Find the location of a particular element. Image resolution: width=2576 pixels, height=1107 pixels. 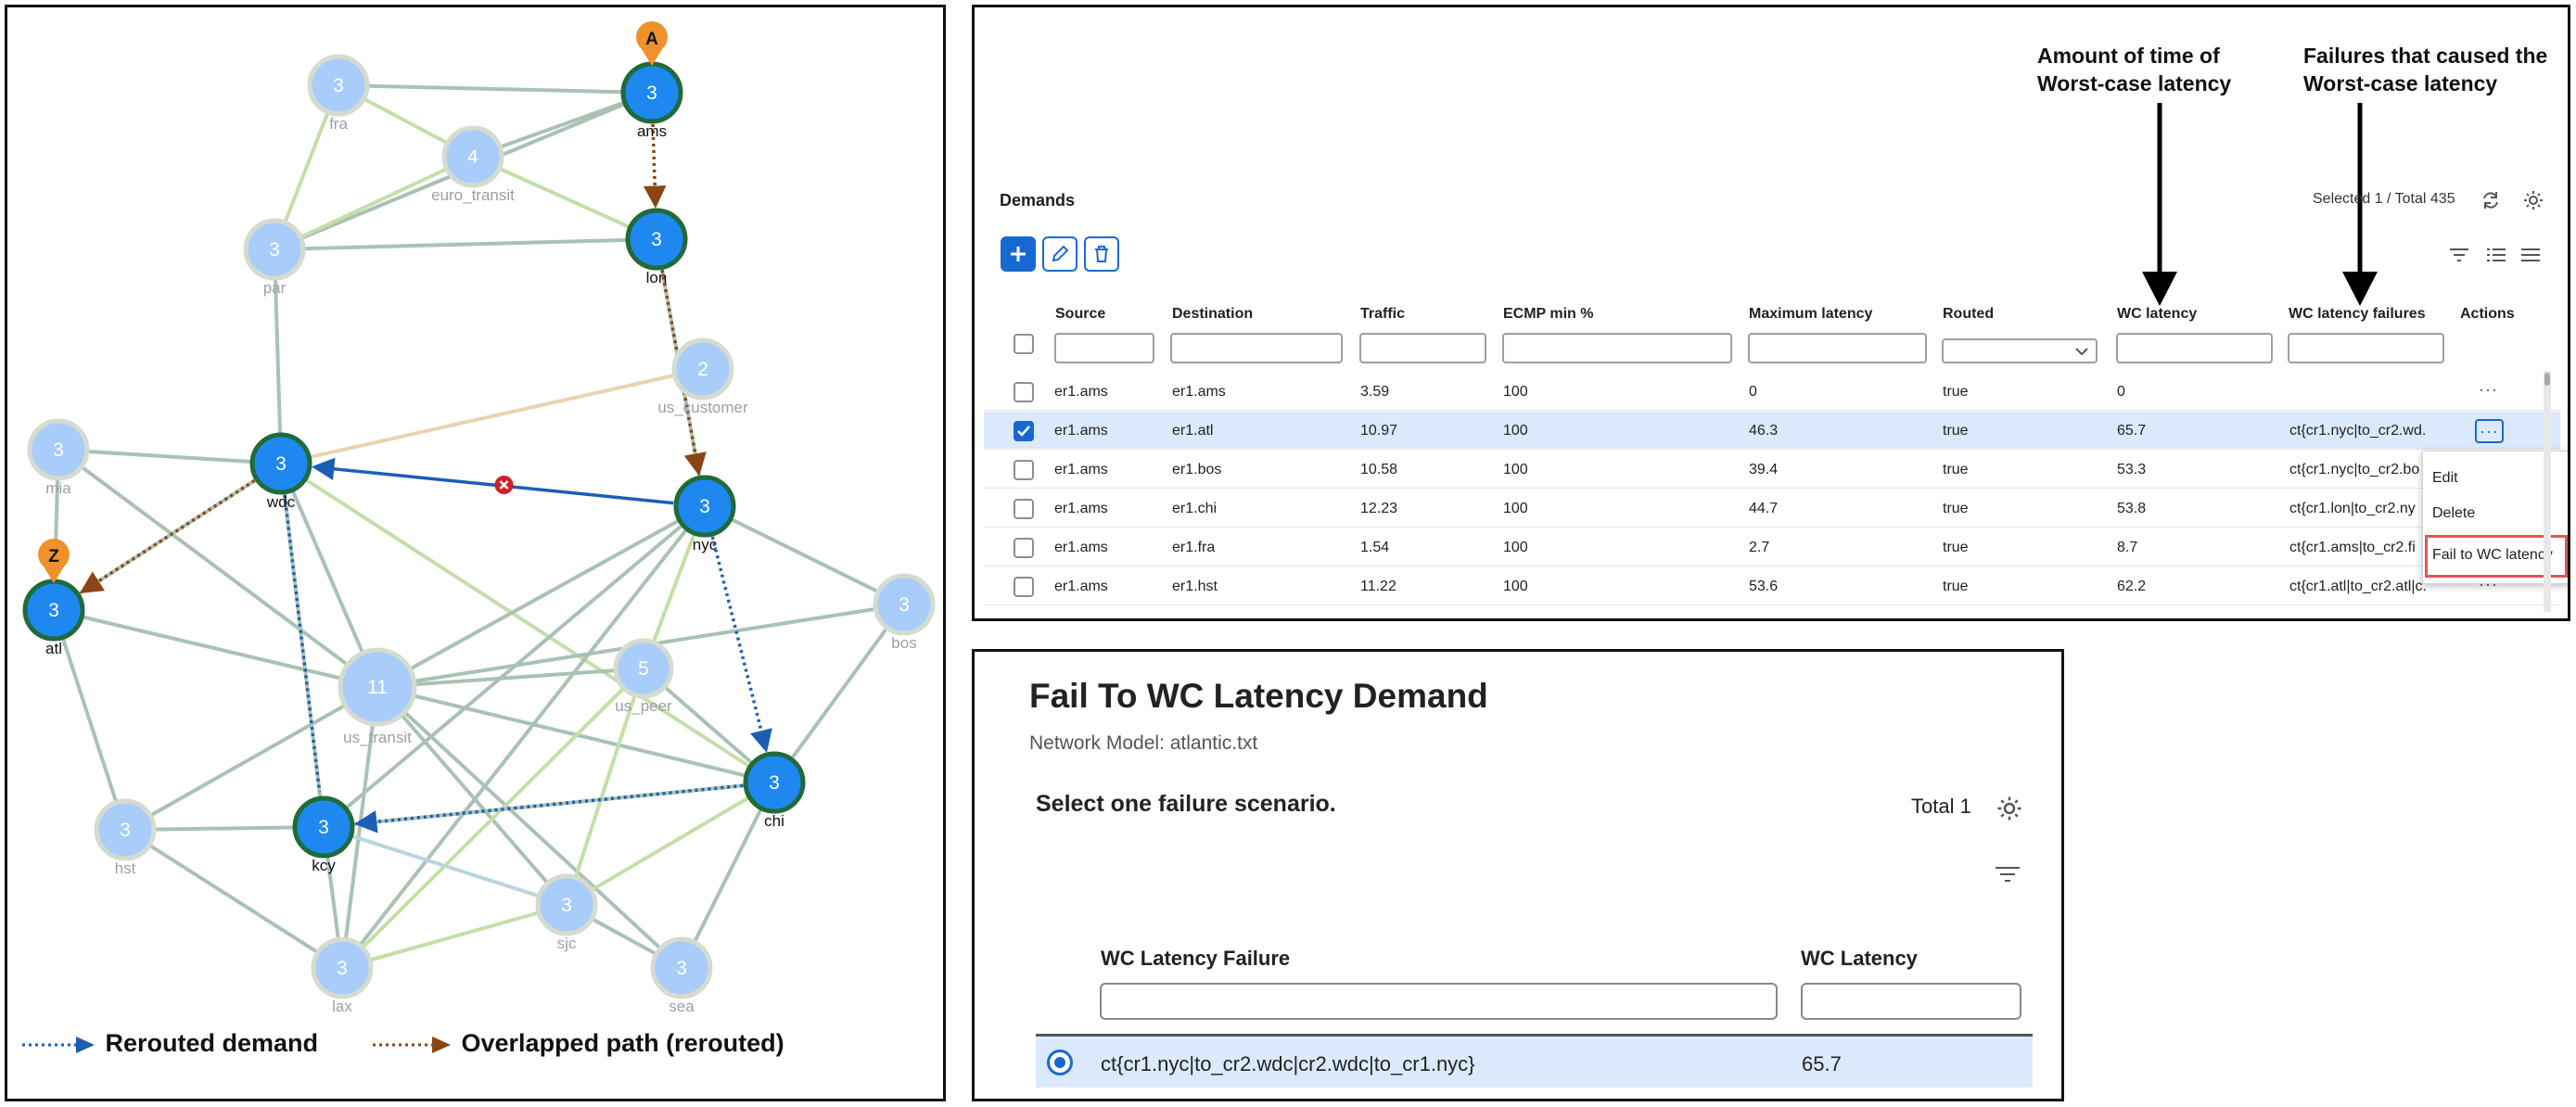

routed-filter-select is located at coordinates (2020, 350).